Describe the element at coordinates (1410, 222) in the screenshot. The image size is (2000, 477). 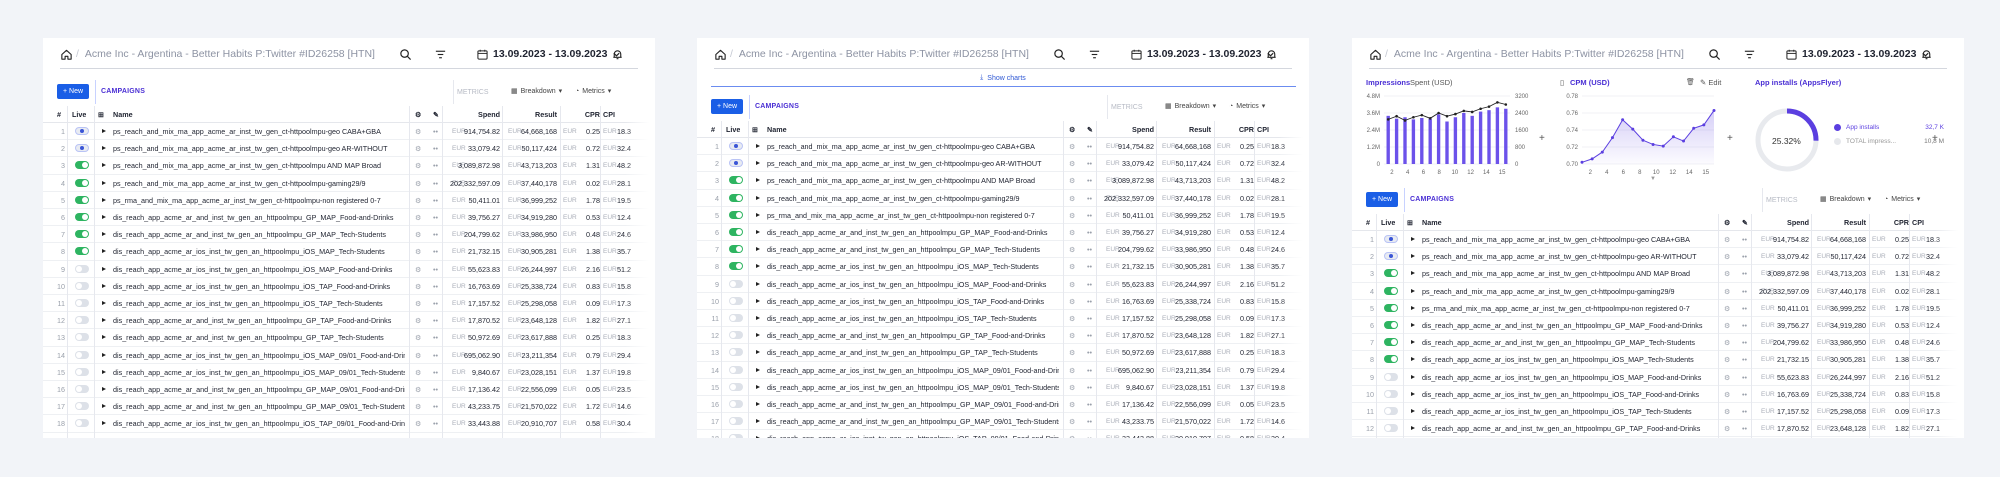
I see `column-settings-icon: ⊞` at that location.